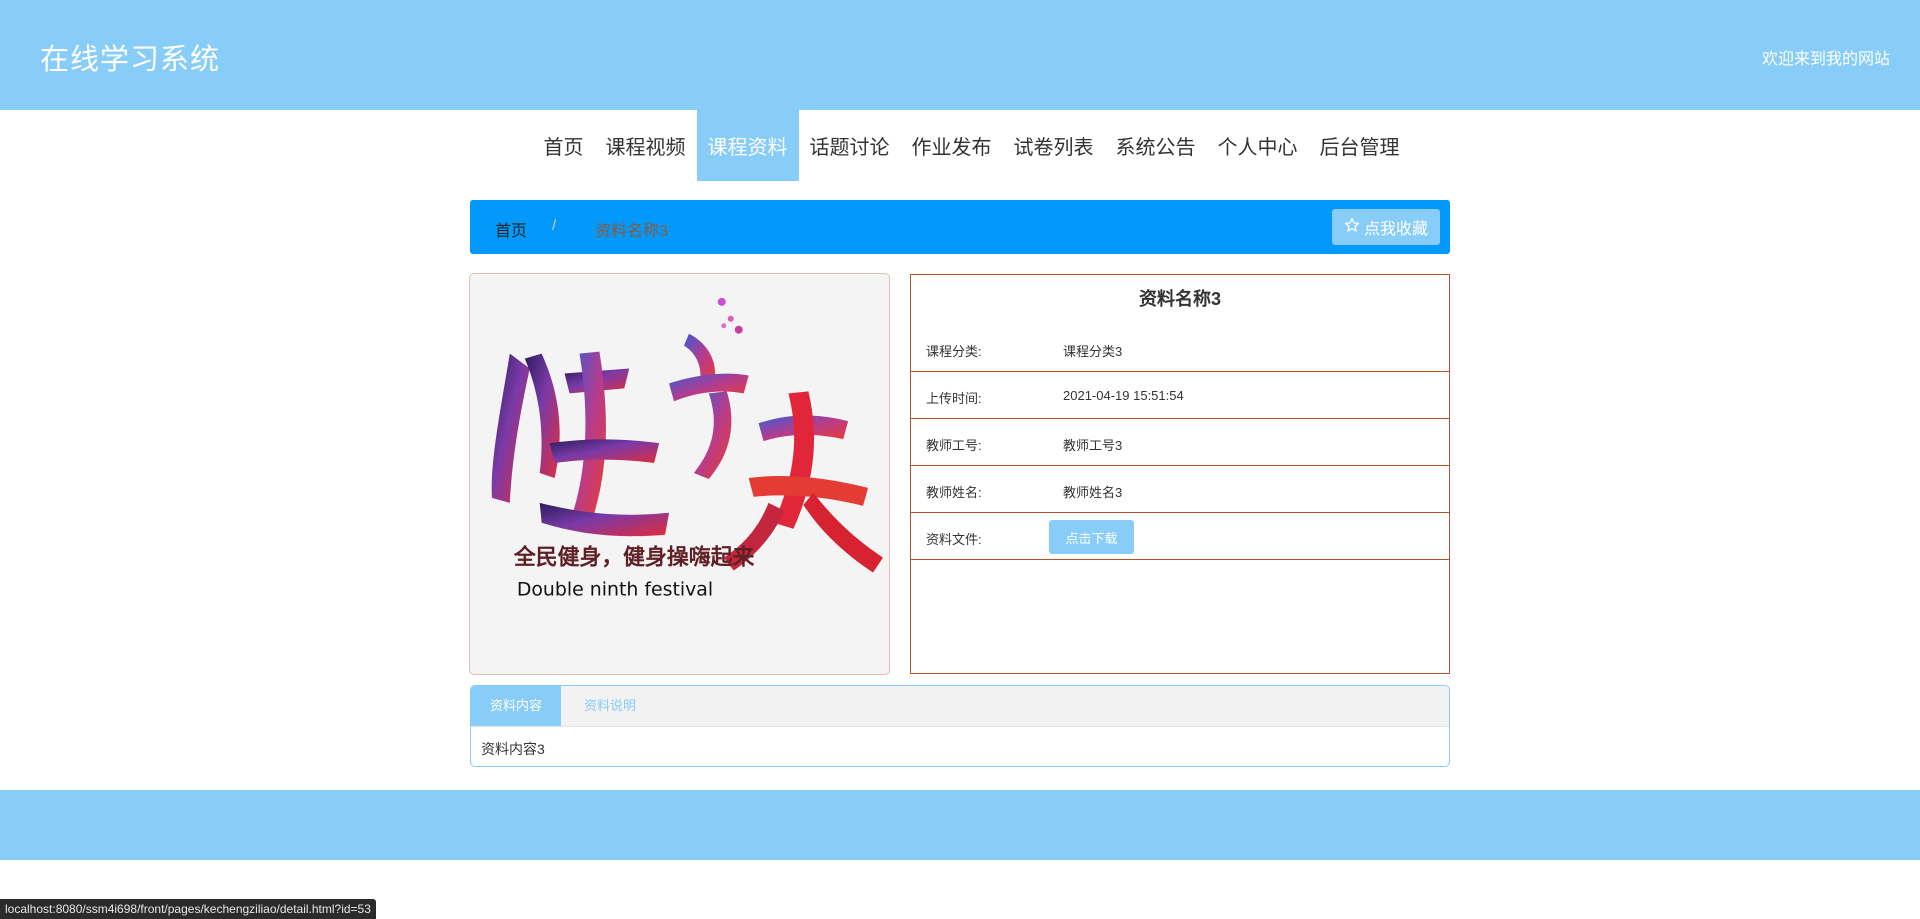  What do you see at coordinates (1093, 445) in the screenshot?
I see `detail-value: 教师工号3` at bounding box center [1093, 445].